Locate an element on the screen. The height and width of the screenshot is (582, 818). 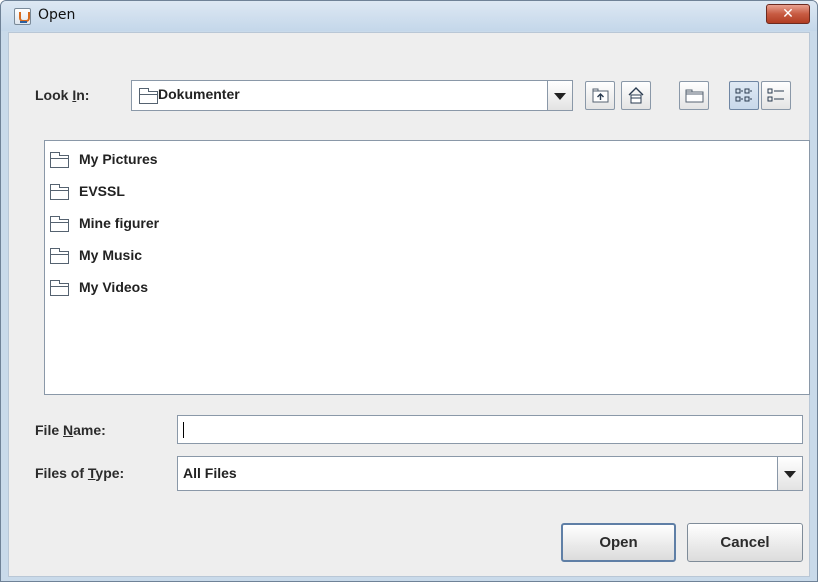
cancel-button: Cancel is located at coordinates (745, 542).